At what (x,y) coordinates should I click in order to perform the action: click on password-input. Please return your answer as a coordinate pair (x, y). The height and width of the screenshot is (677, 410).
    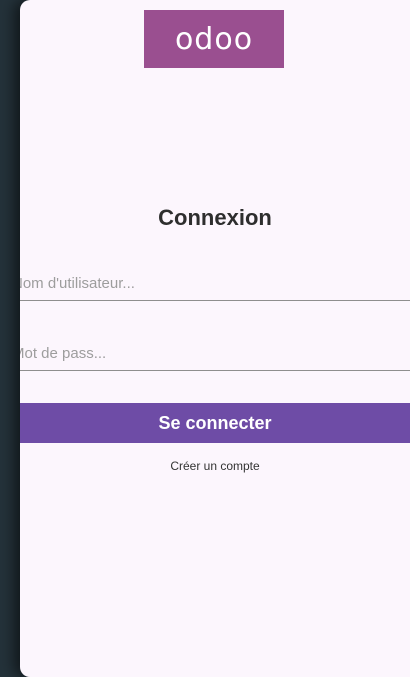
    Looking at the image, I should click on (215, 353).